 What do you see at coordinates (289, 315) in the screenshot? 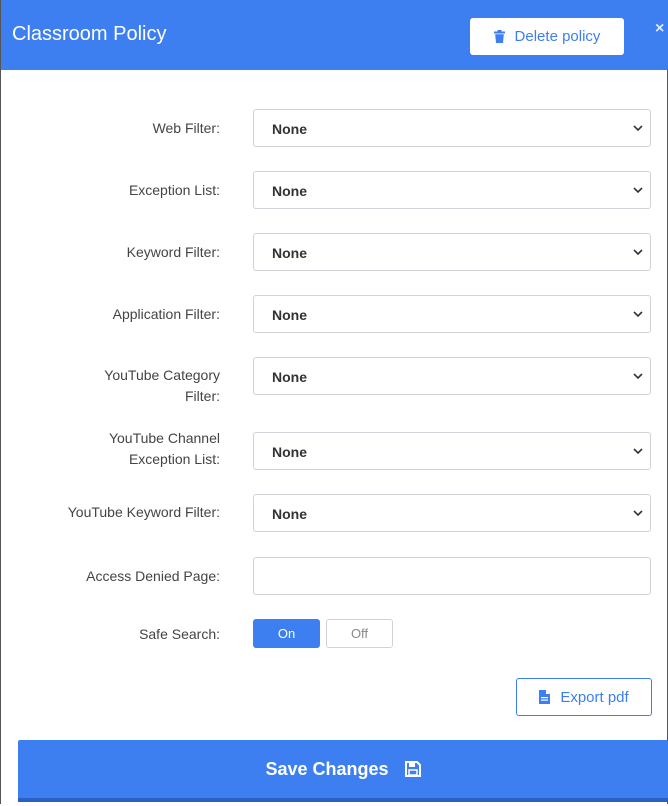
I see `application-filter-value: None` at bounding box center [289, 315].